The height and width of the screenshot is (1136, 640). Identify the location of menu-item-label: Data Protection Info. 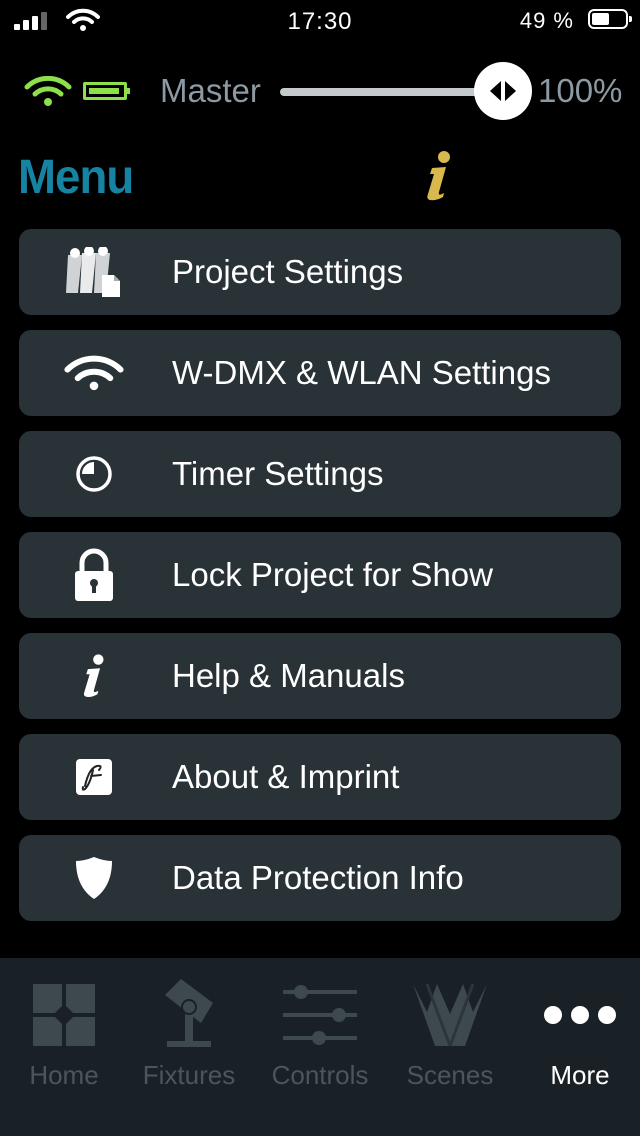
(318, 877).